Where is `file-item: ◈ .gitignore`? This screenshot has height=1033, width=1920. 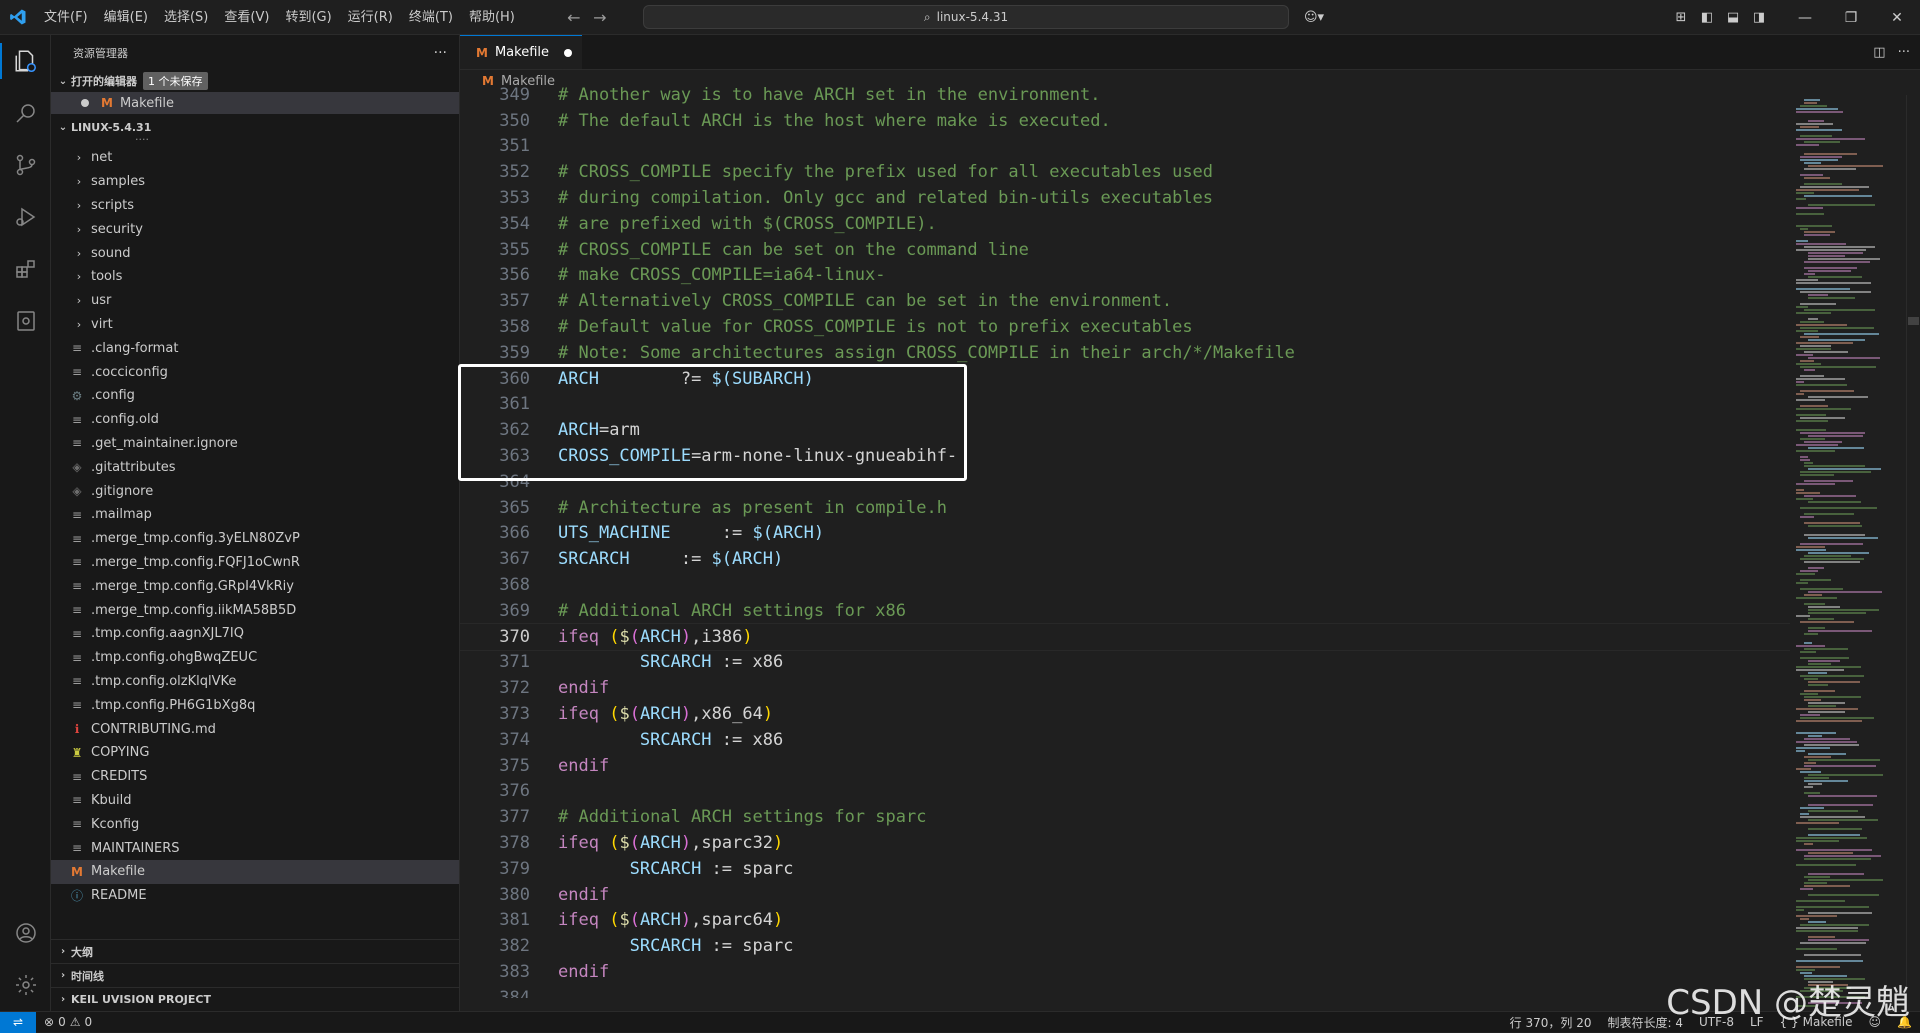
file-item: ◈ .gitignore is located at coordinates (255, 491).